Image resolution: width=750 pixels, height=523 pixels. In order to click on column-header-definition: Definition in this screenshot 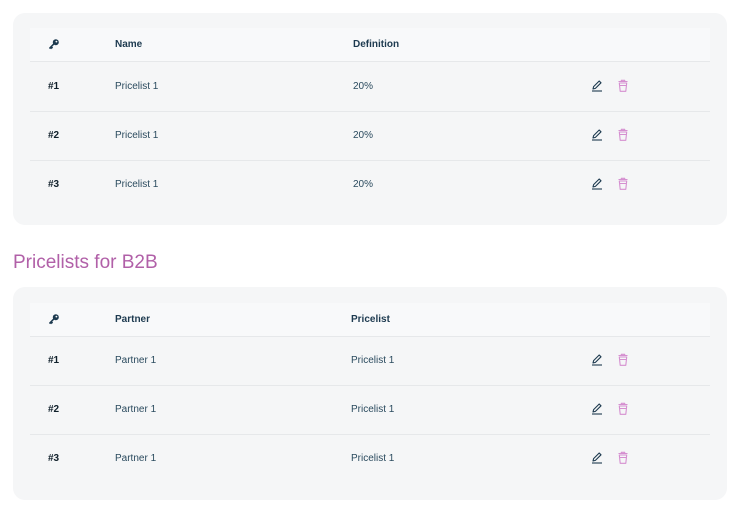, I will do `click(376, 44)`.